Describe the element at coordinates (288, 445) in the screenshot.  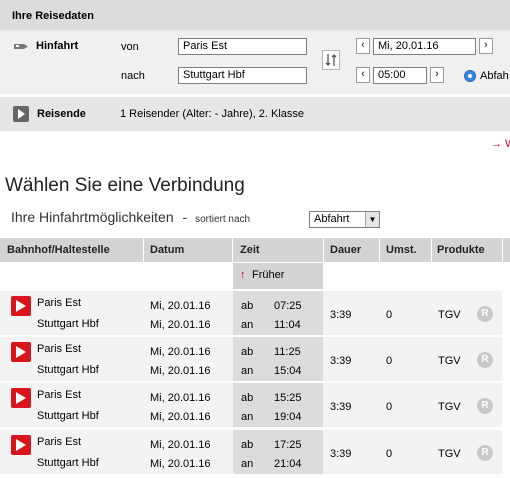
I see `dep-time: 17:25` at that location.